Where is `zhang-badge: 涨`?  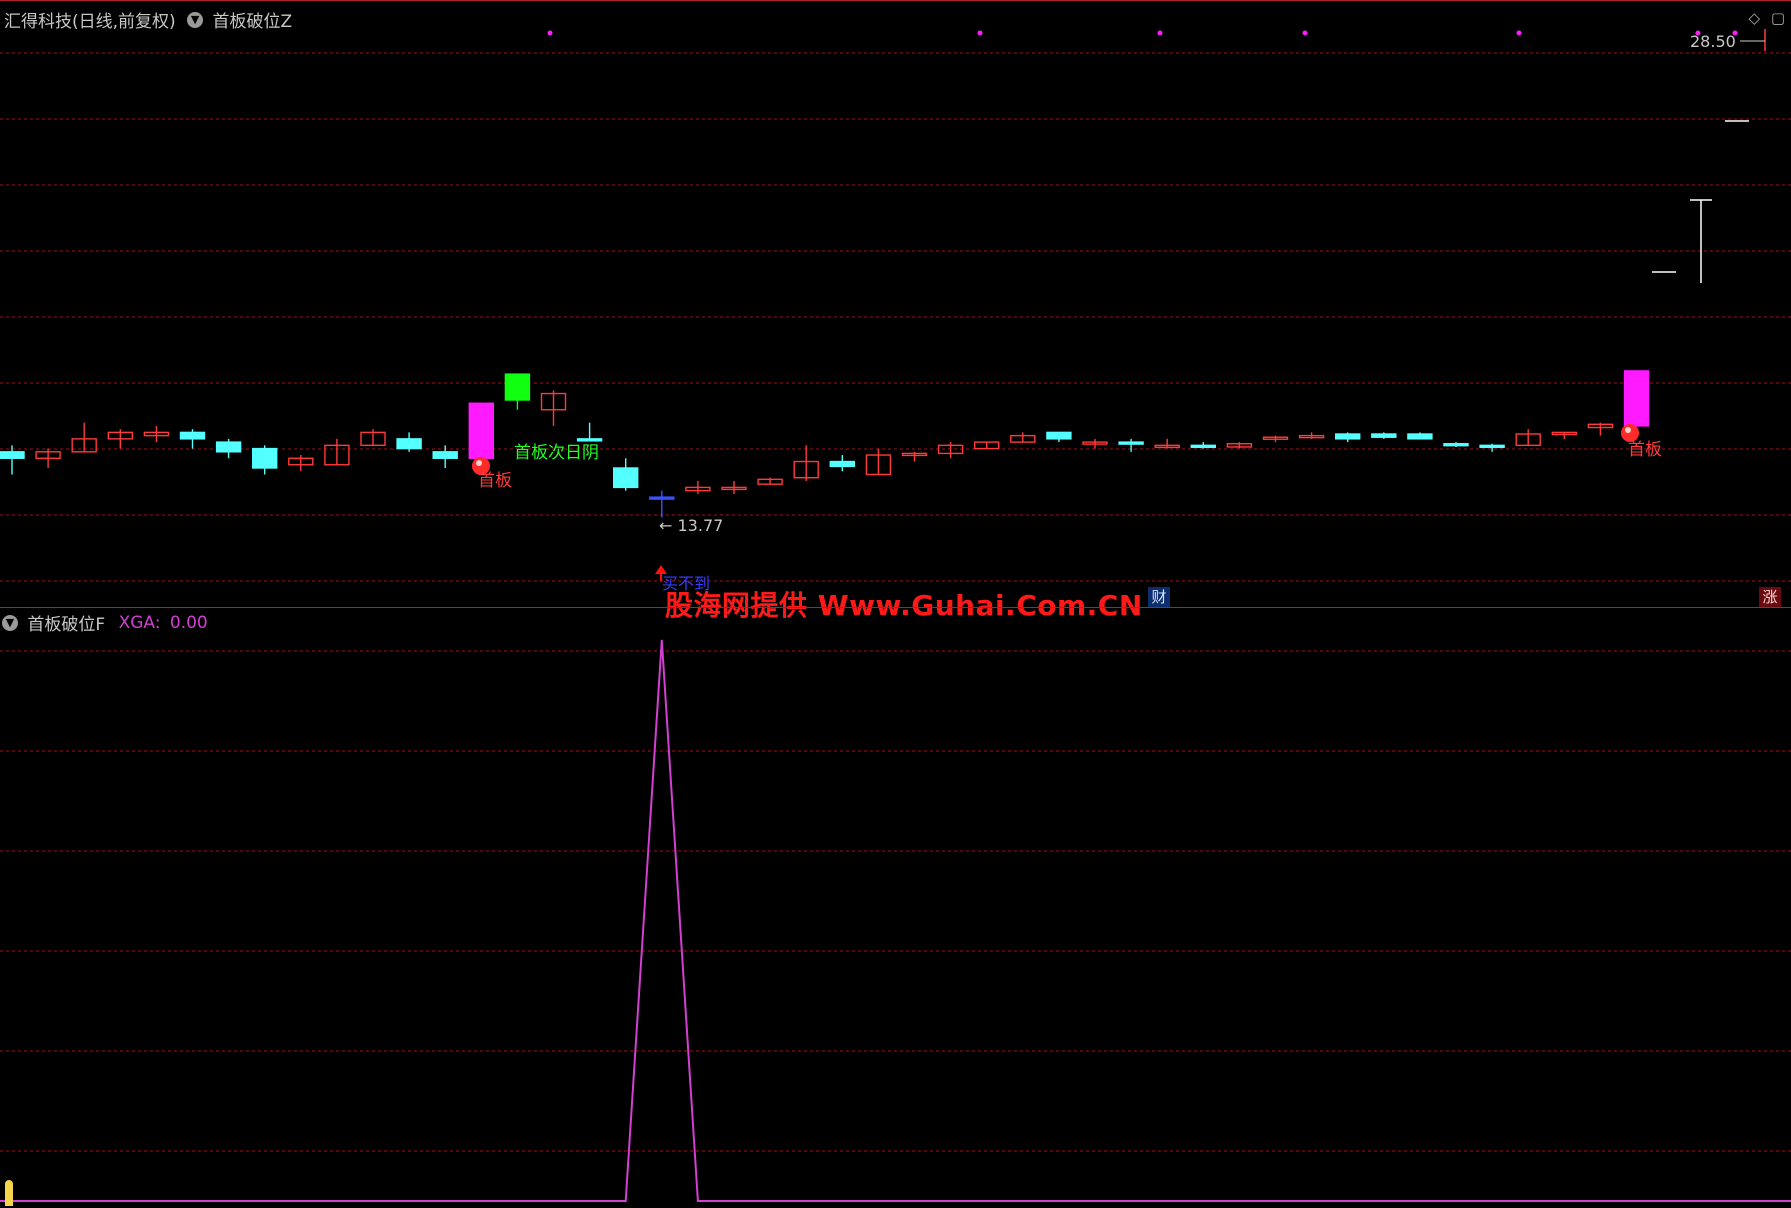 zhang-badge: 涨 is located at coordinates (1770, 597).